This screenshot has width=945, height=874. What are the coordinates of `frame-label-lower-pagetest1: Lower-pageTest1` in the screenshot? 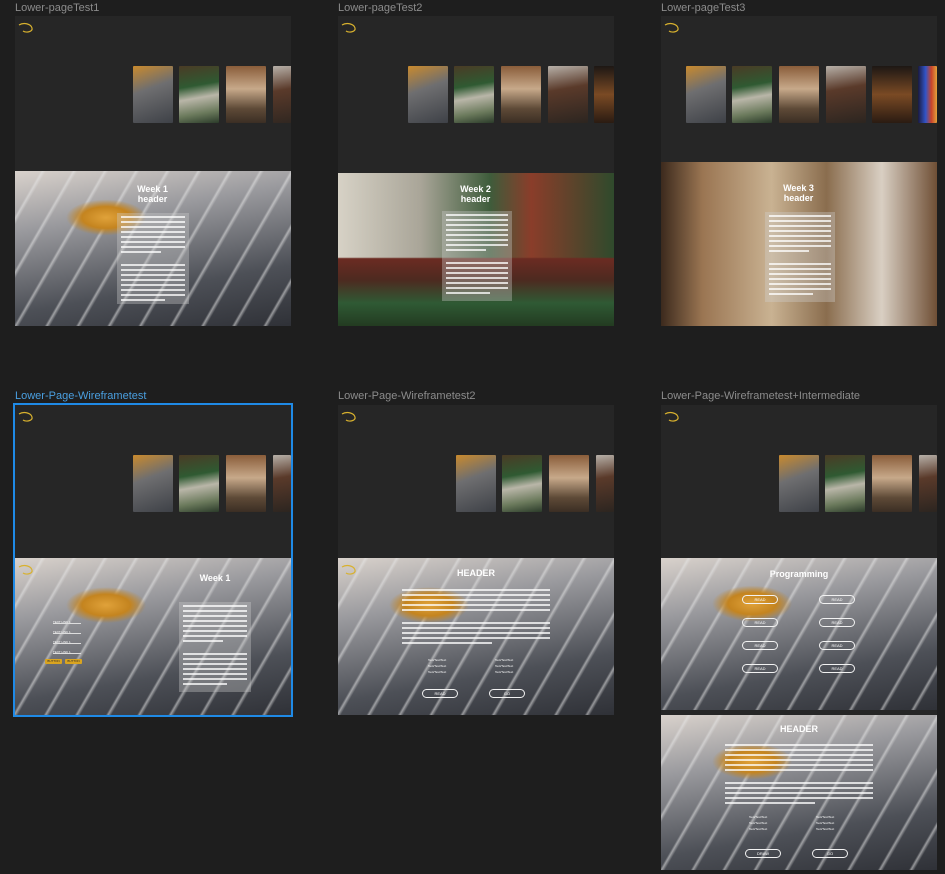 It's located at (57, 8).